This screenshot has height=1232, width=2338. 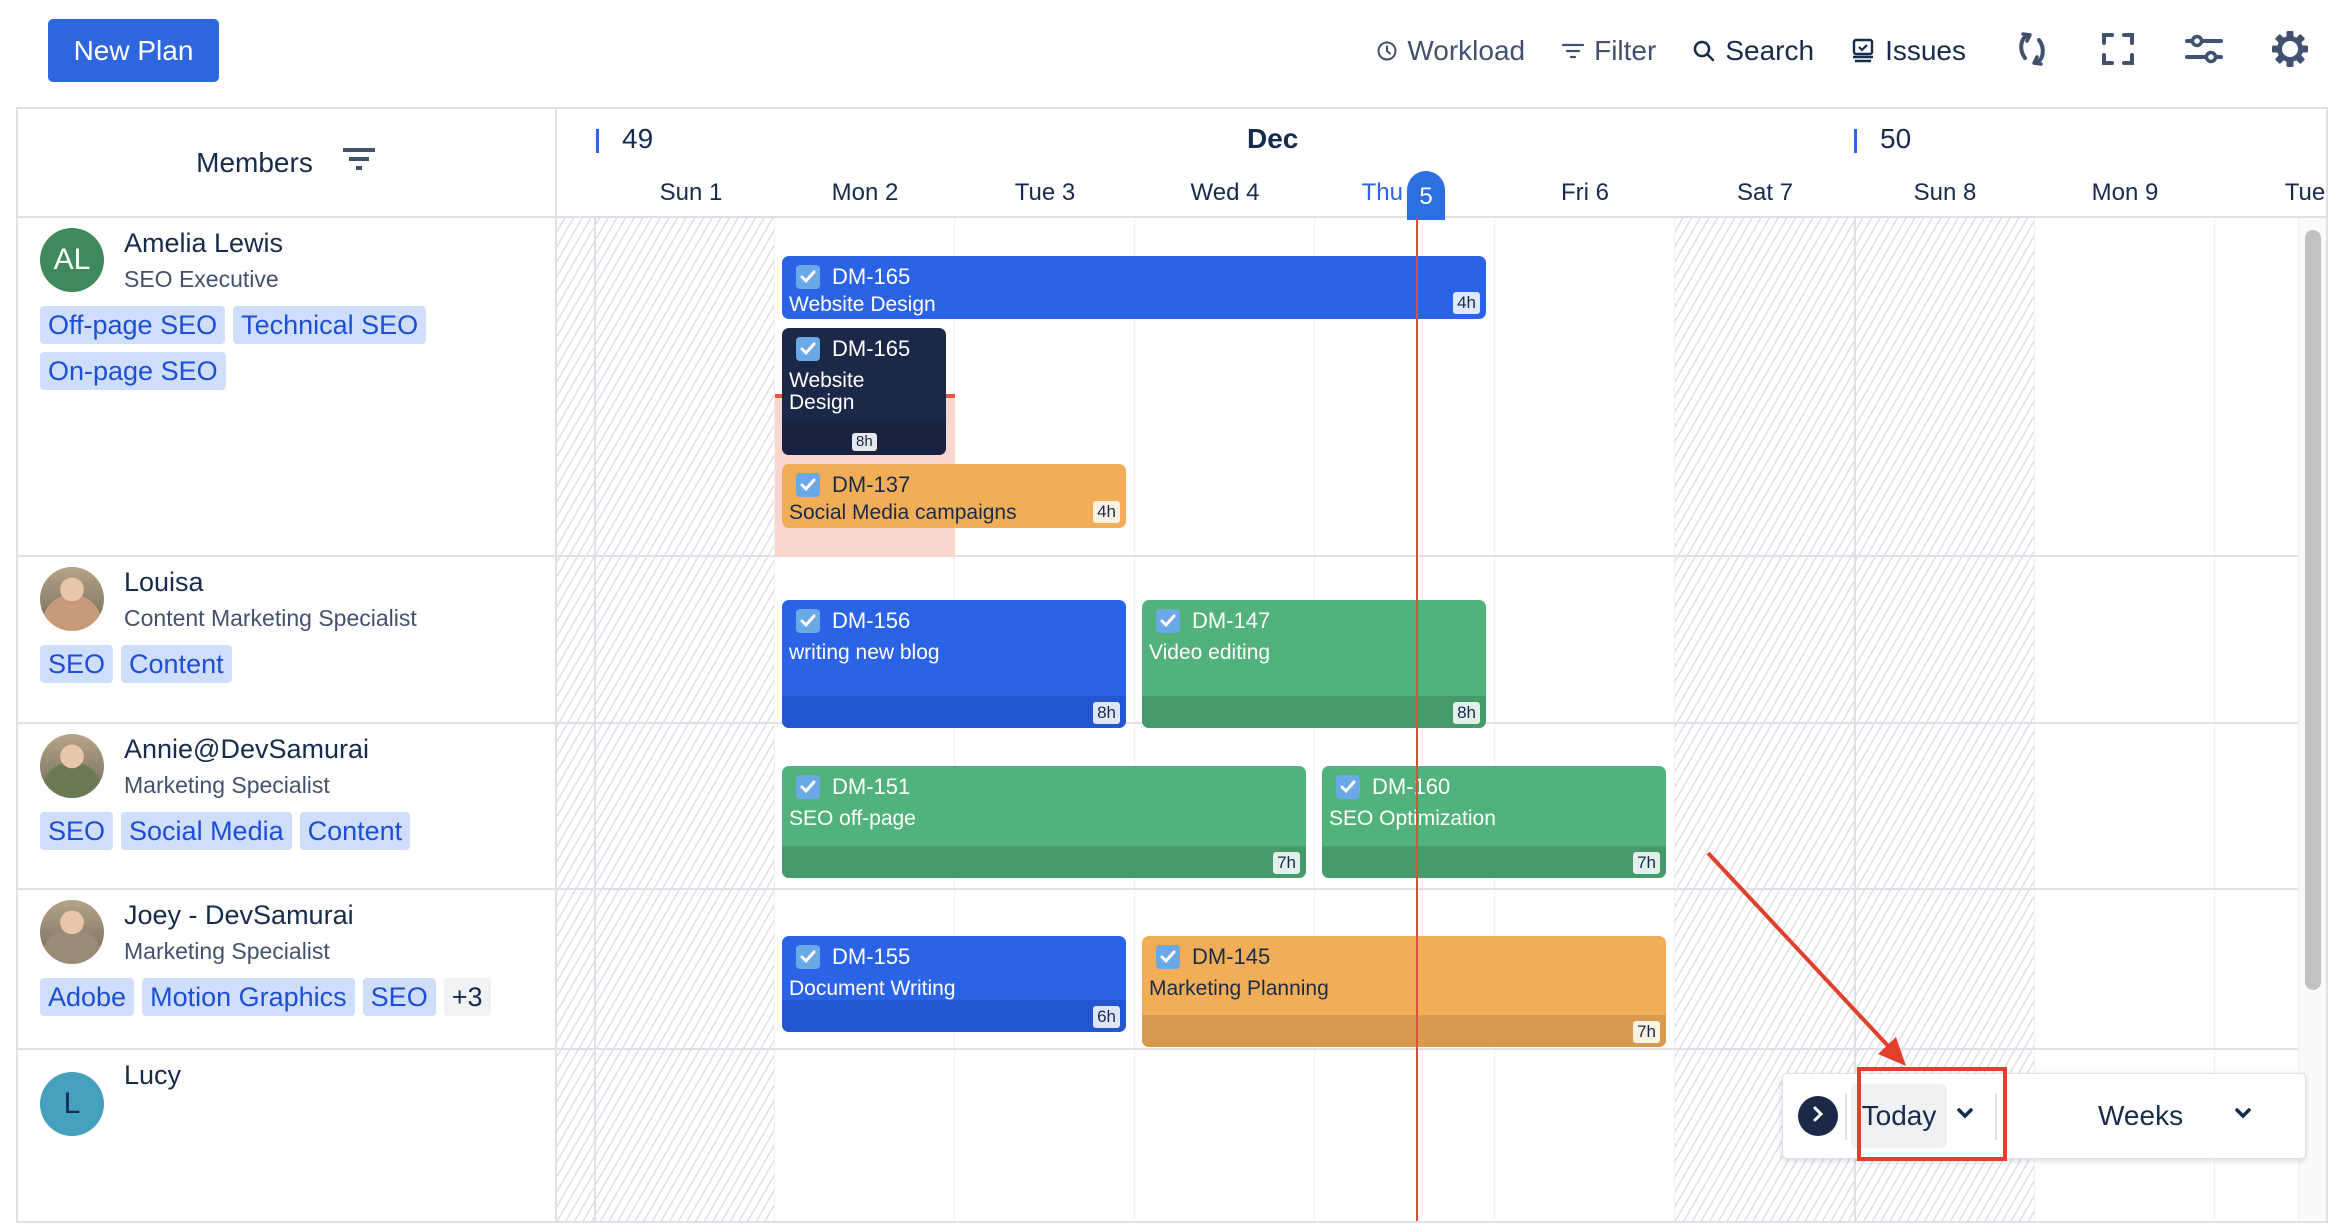 What do you see at coordinates (1225, 192) in the screenshot?
I see `day-header-3: Wed 4` at bounding box center [1225, 192].